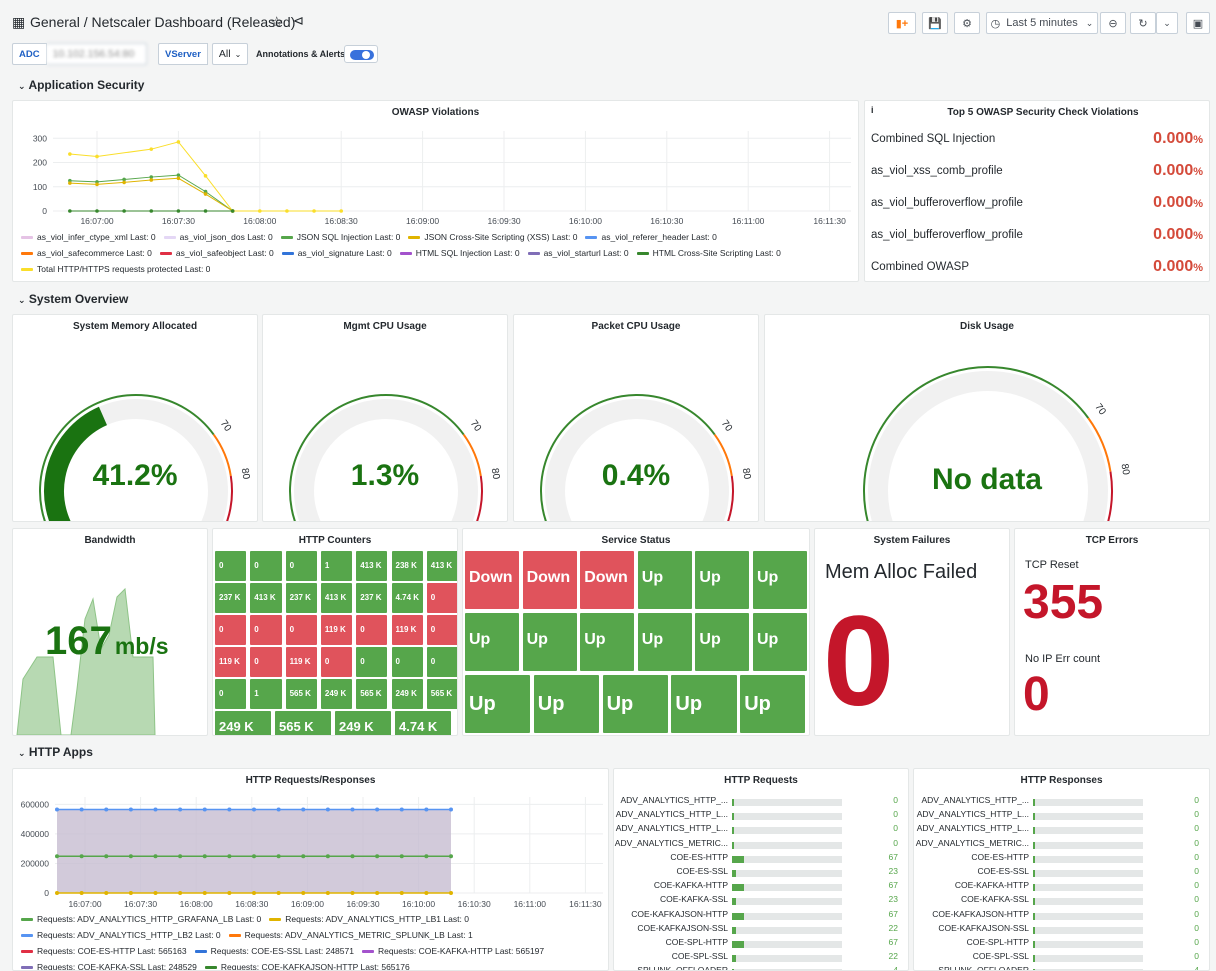 The height and width of the screenshot is (971, 1216). I want to click on refresh-interval-button: ⌄, so click(1167, 23).